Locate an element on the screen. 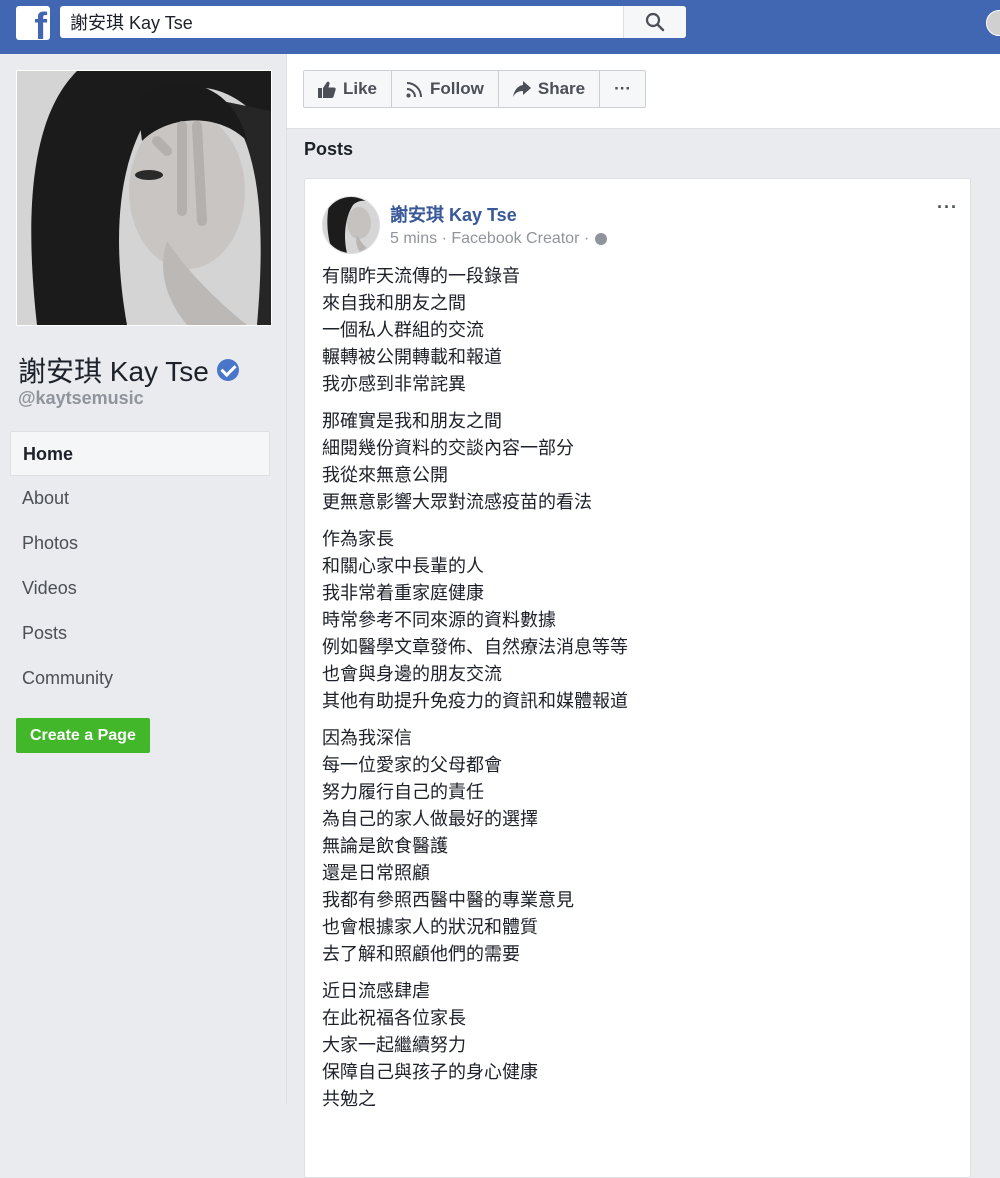 Image resolution: width=1000 pixels, height=1178 pixels. post-paragraph: 近日流感肆虐在此祝福各位家長 大家一起繼續努力保障自己與孩子的身心健康 共勉之 is located at coordinates (632, 1045).